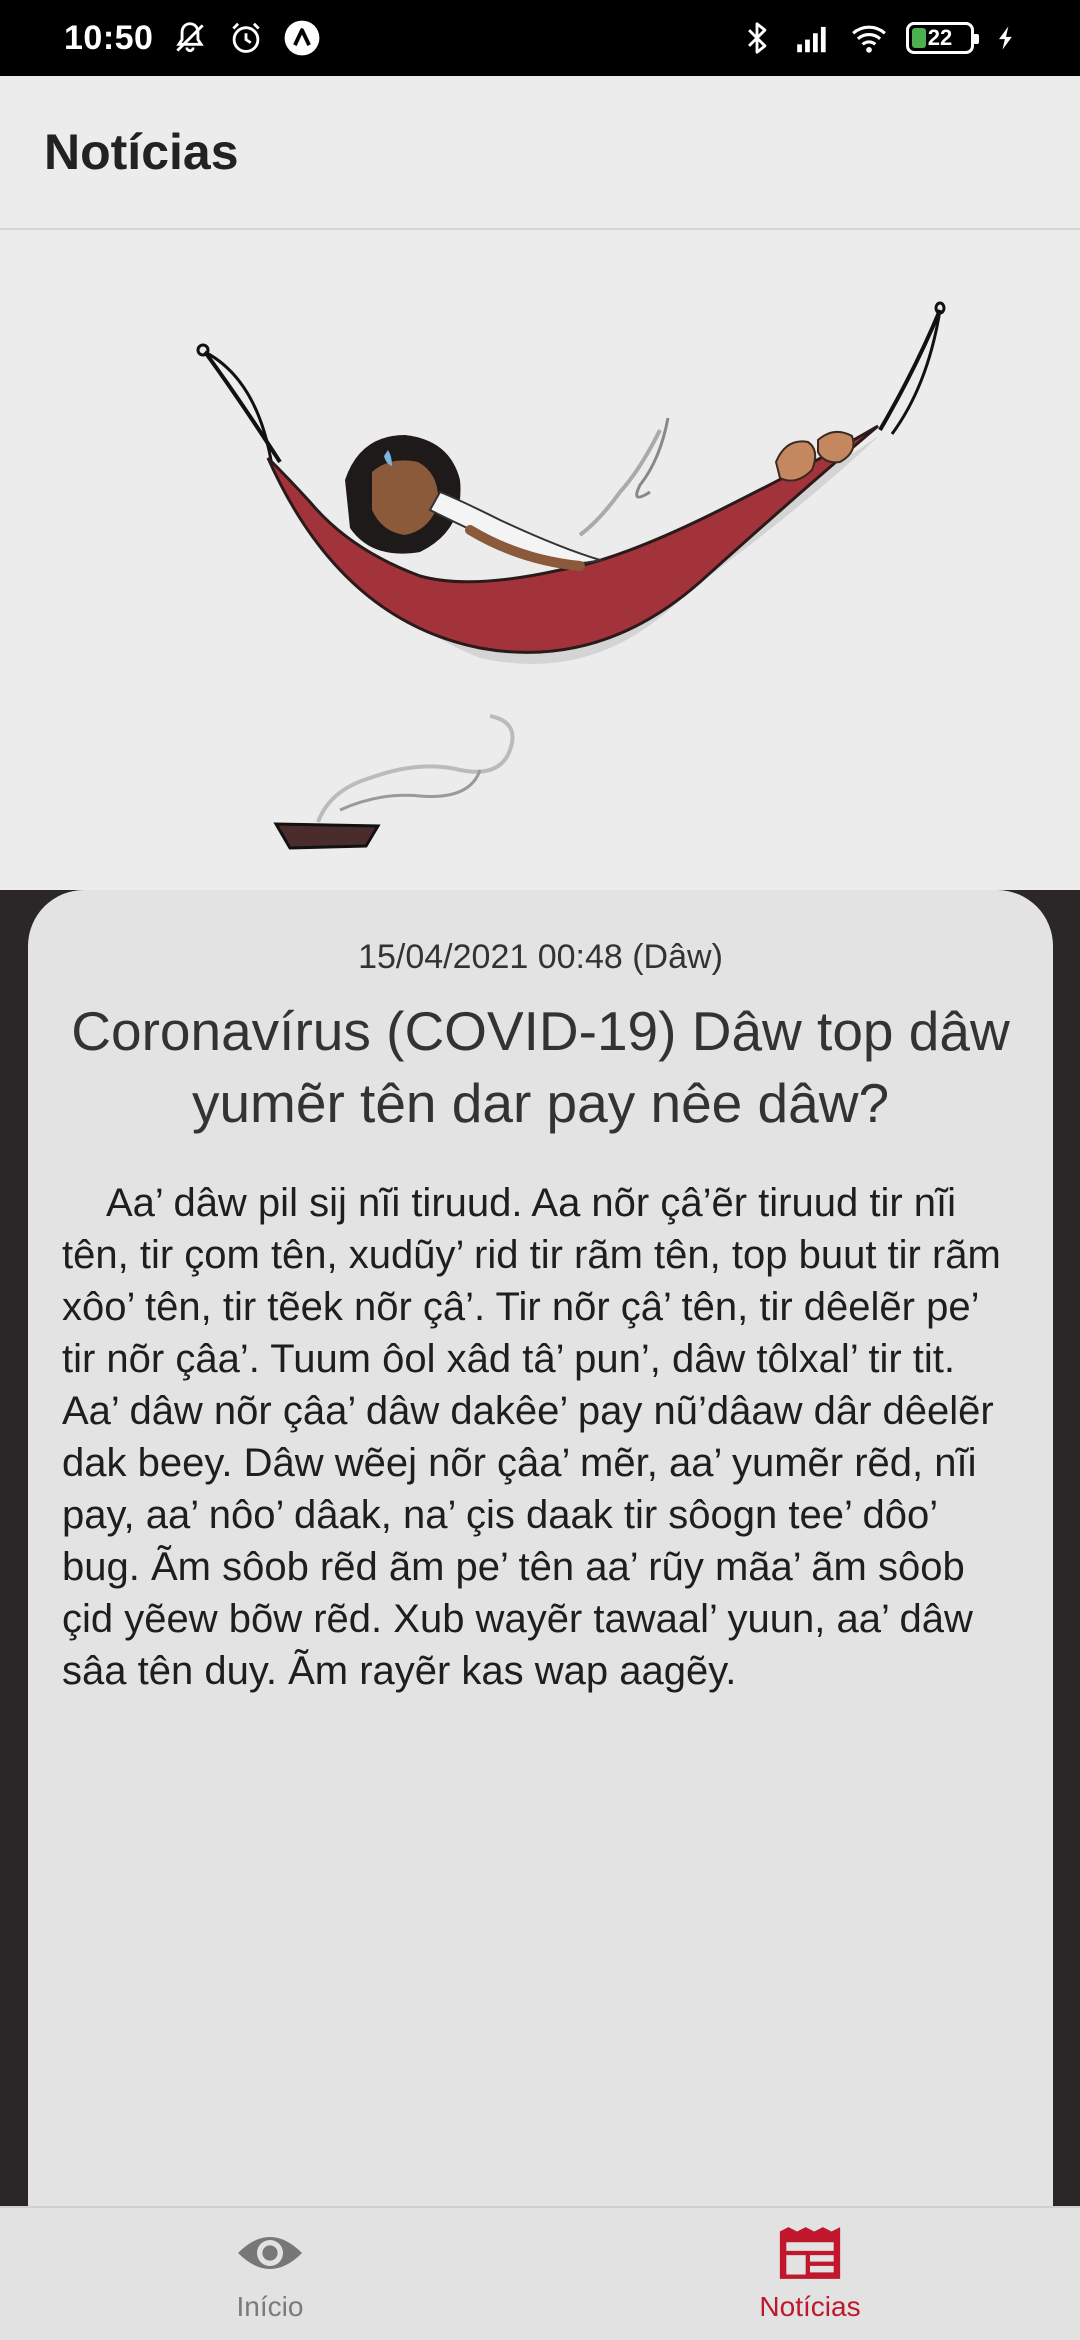  What do you see at coordinates (757, 38) in the screenshot?
I see `bluetooth-icon` at bounding box center [757, 38].